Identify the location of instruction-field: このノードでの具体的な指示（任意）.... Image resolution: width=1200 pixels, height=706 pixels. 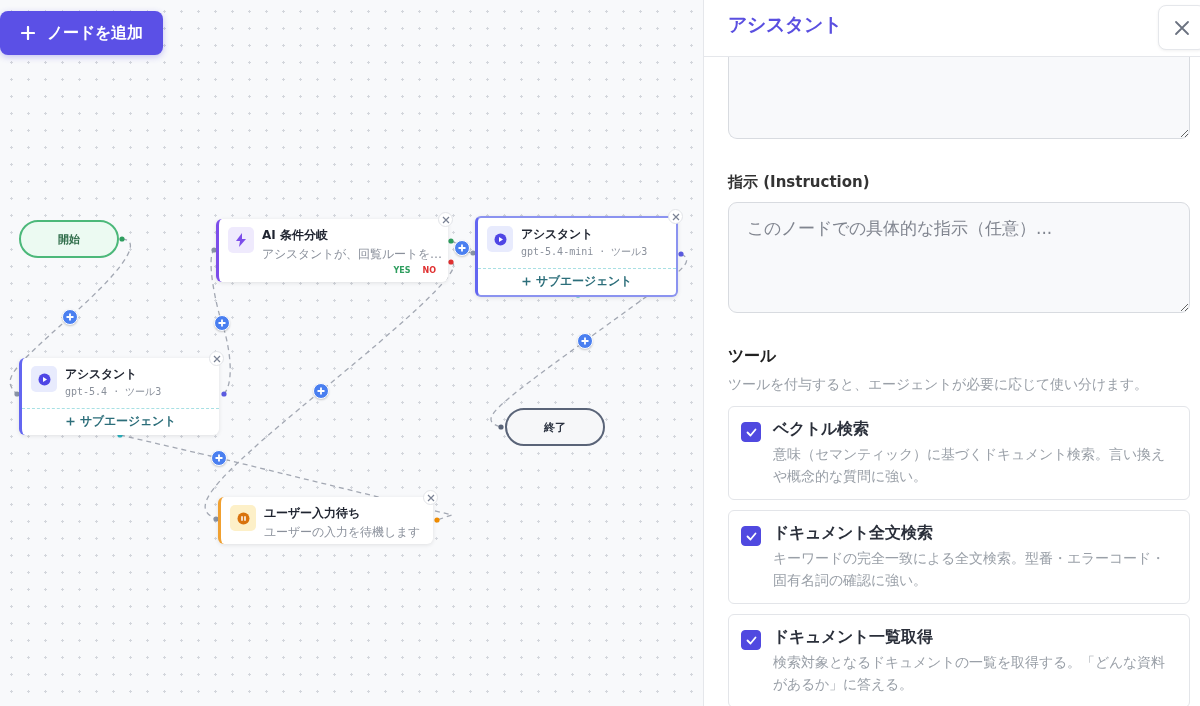
(959, 257).